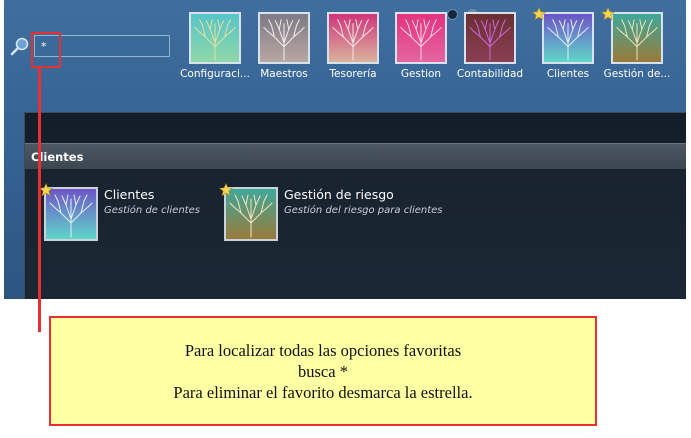  What do you see at coordinates (490, 38) in the screenshot?
I see `tree-brown-icon` at bounding box center [490, 38].